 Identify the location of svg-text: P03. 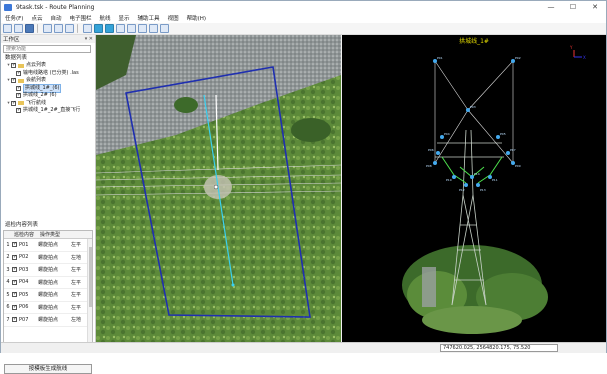
(473, 107).